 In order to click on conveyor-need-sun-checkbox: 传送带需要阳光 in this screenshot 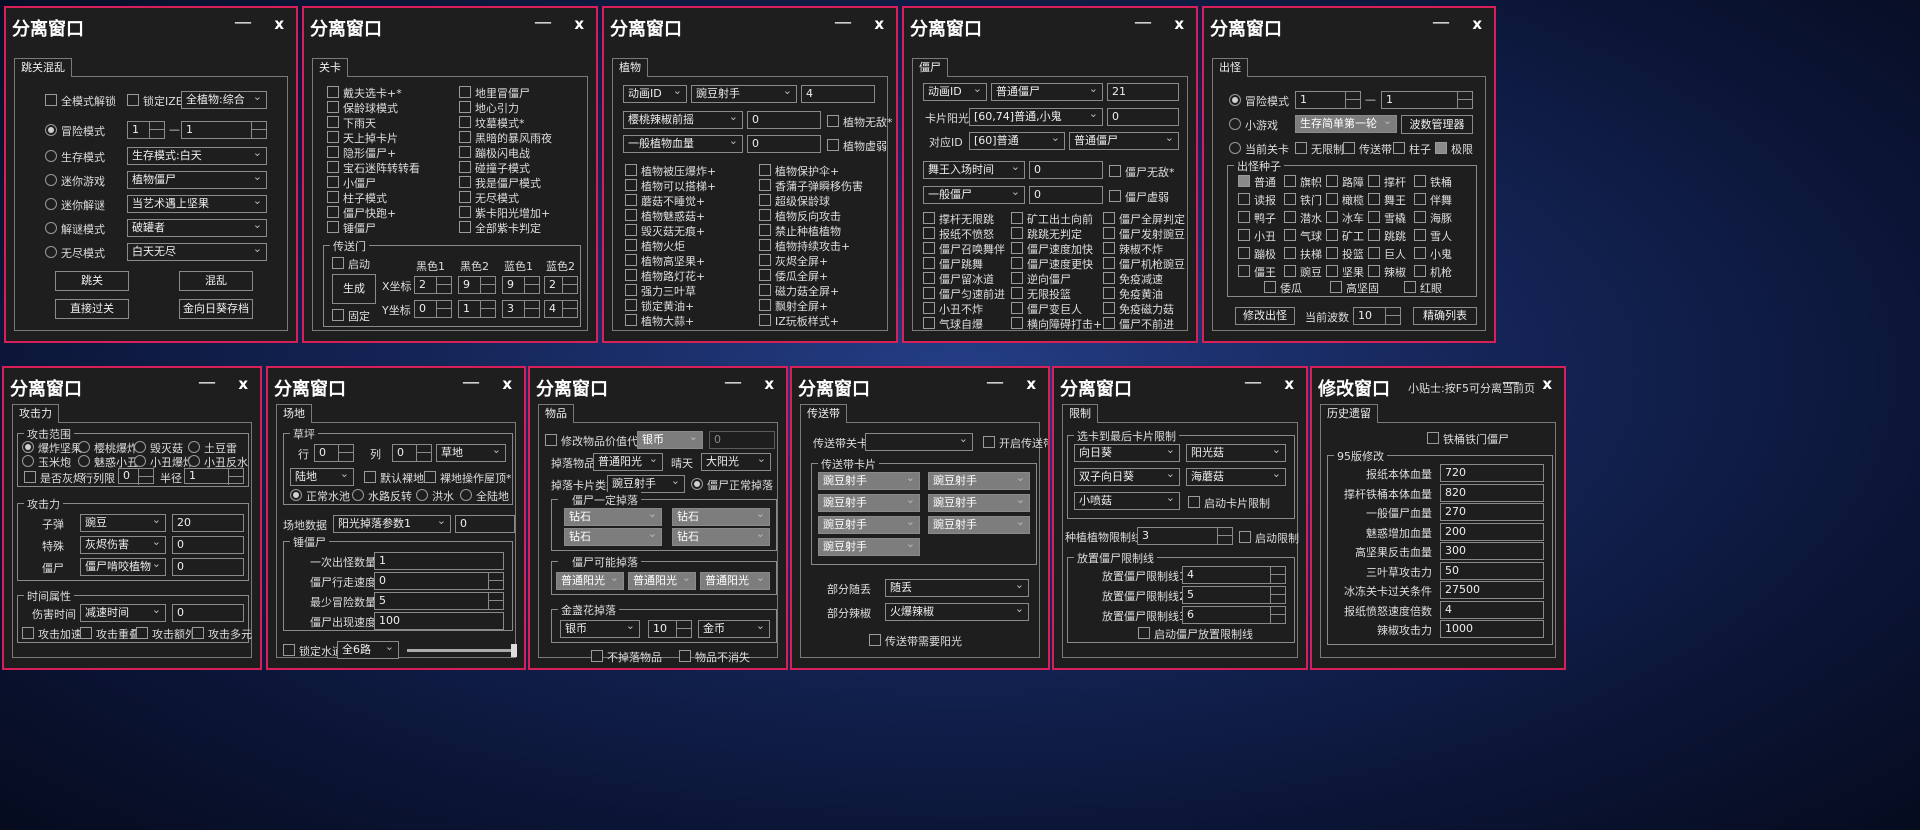, I will do `click(915, 641)`.